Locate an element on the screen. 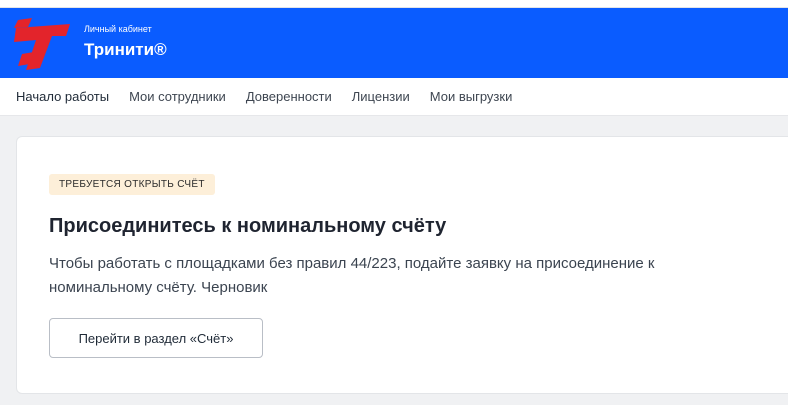 Image resolution: width=788 pixels, height=405 pixels. nav-item-licenses: Лицензии is located at coordinates (381, 96).